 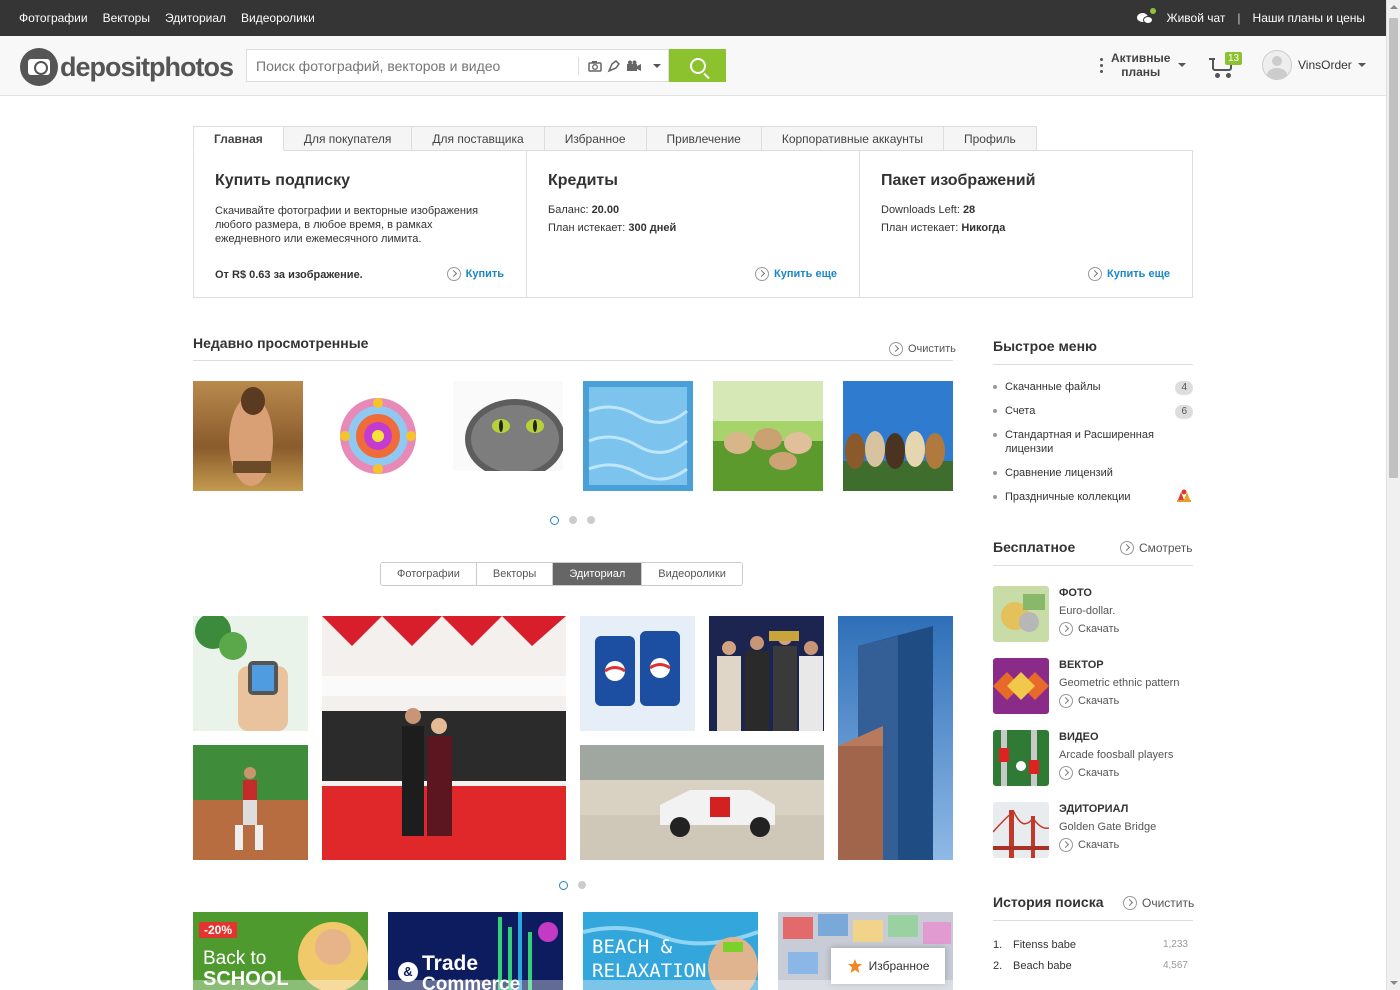 I want to click on recent-clear-button: Очистить, so click(x=922, y=349).